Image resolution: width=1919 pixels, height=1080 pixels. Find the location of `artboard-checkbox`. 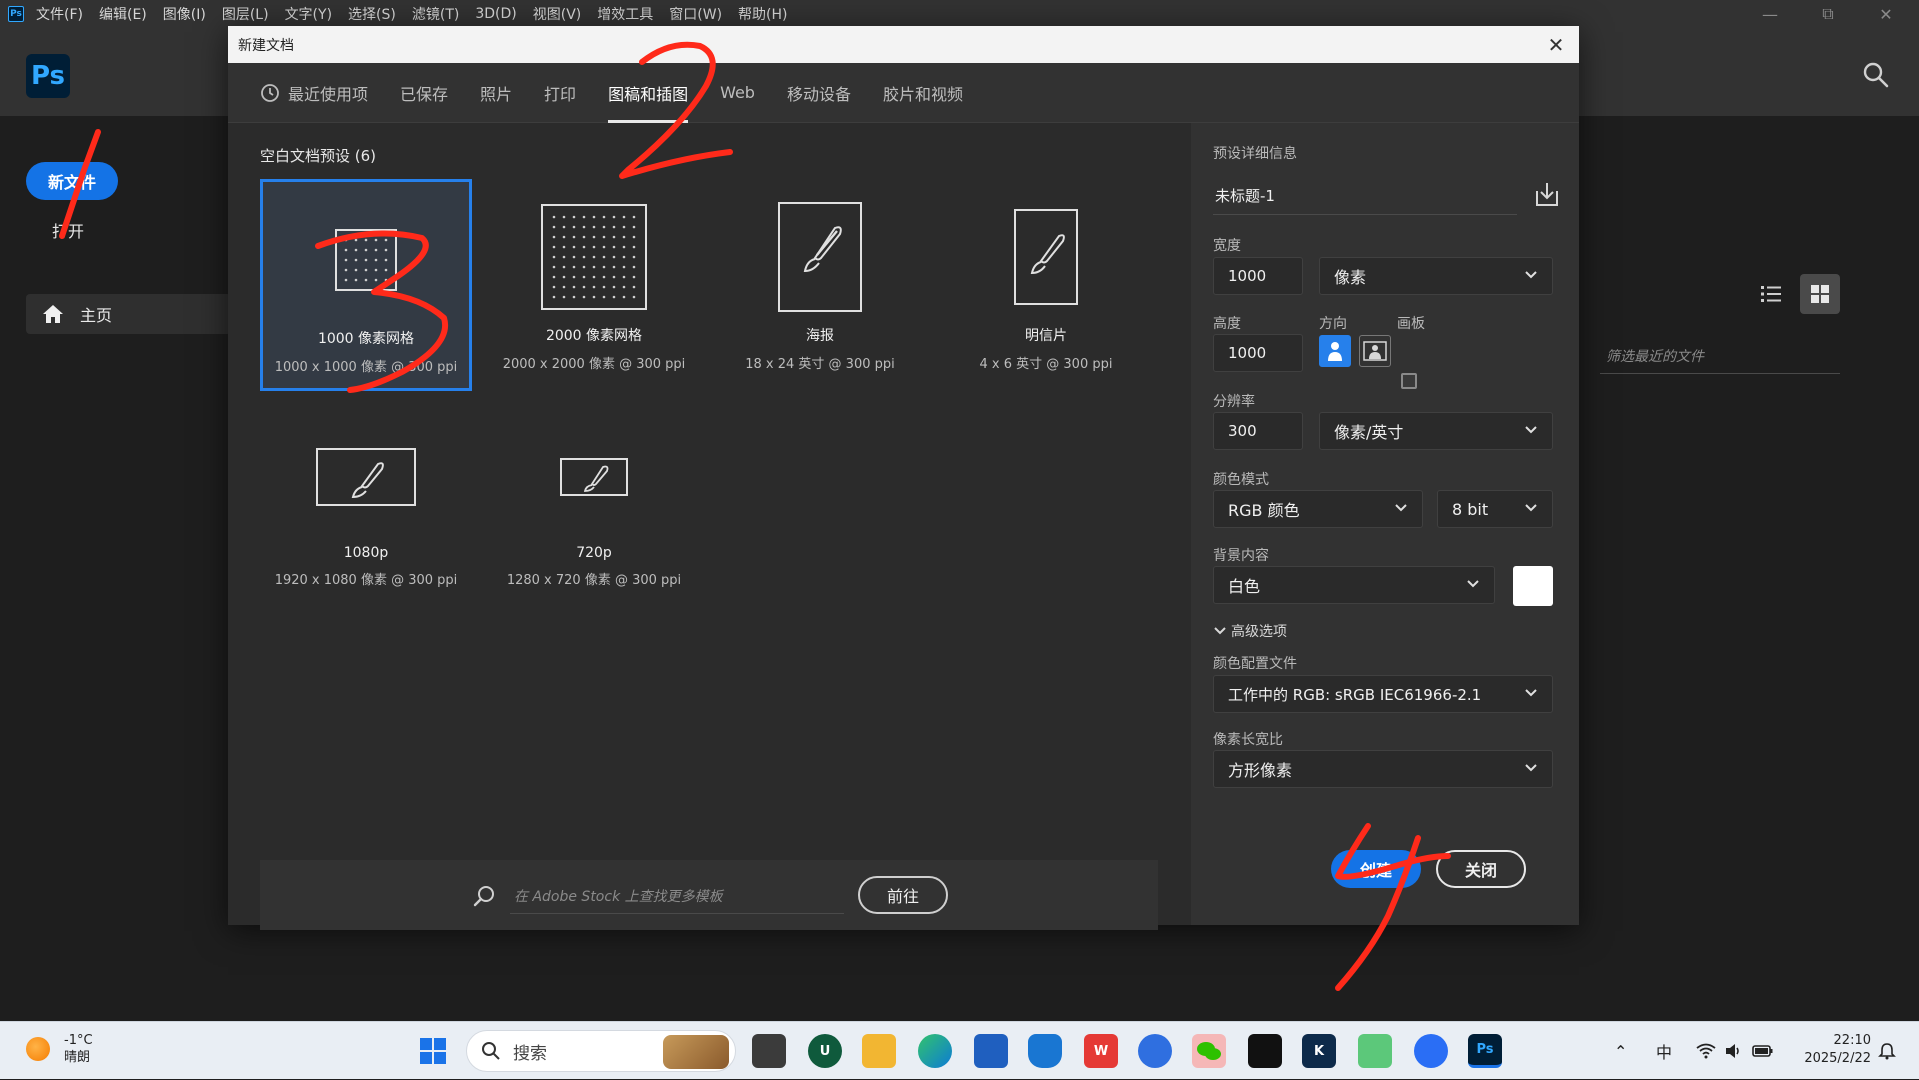

artboard-checkbox is located at coordinates (1409, 381).